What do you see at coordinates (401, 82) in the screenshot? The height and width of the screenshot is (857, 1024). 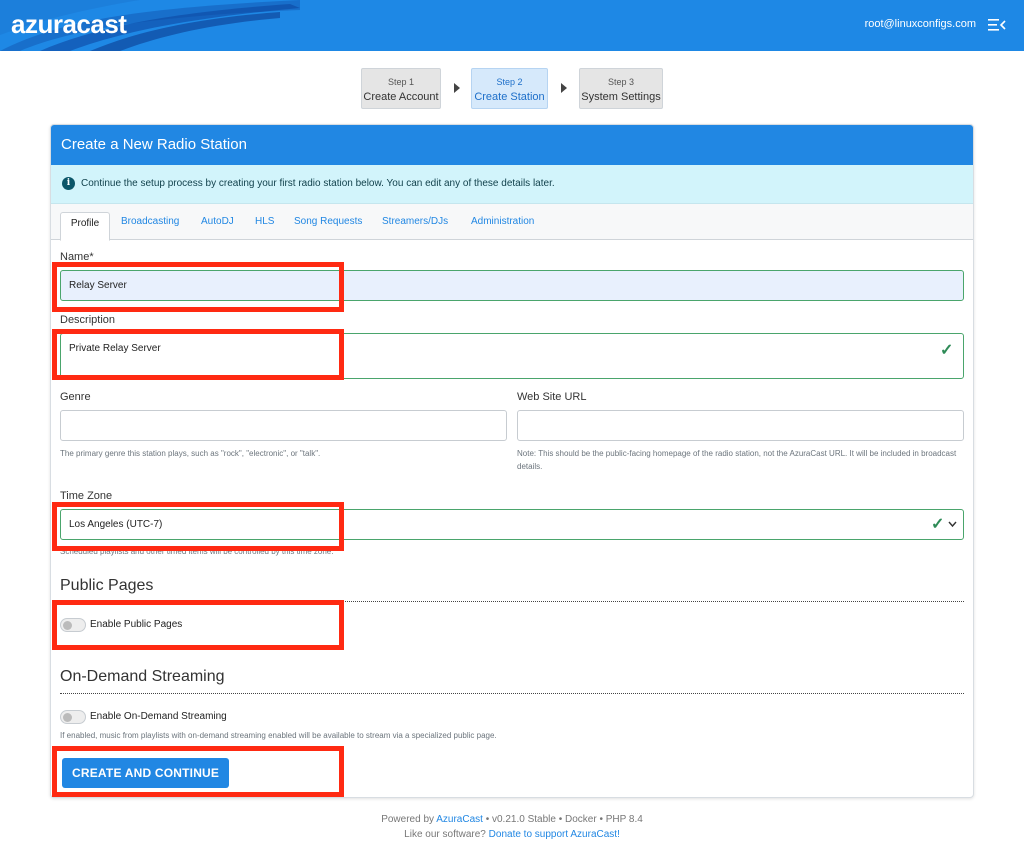 I see `step-number: Step 1` at bounding box center [401, 82].